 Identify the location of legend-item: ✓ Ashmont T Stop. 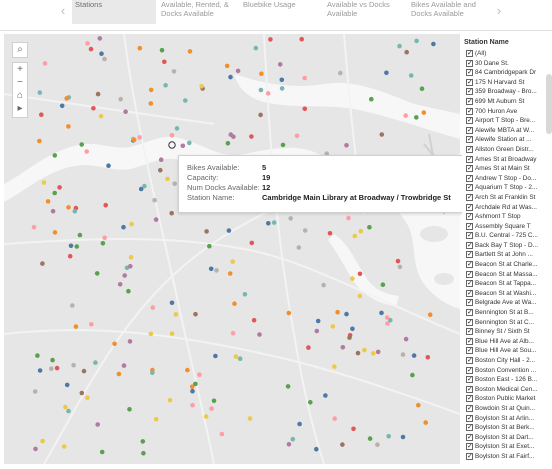
(507, 217).